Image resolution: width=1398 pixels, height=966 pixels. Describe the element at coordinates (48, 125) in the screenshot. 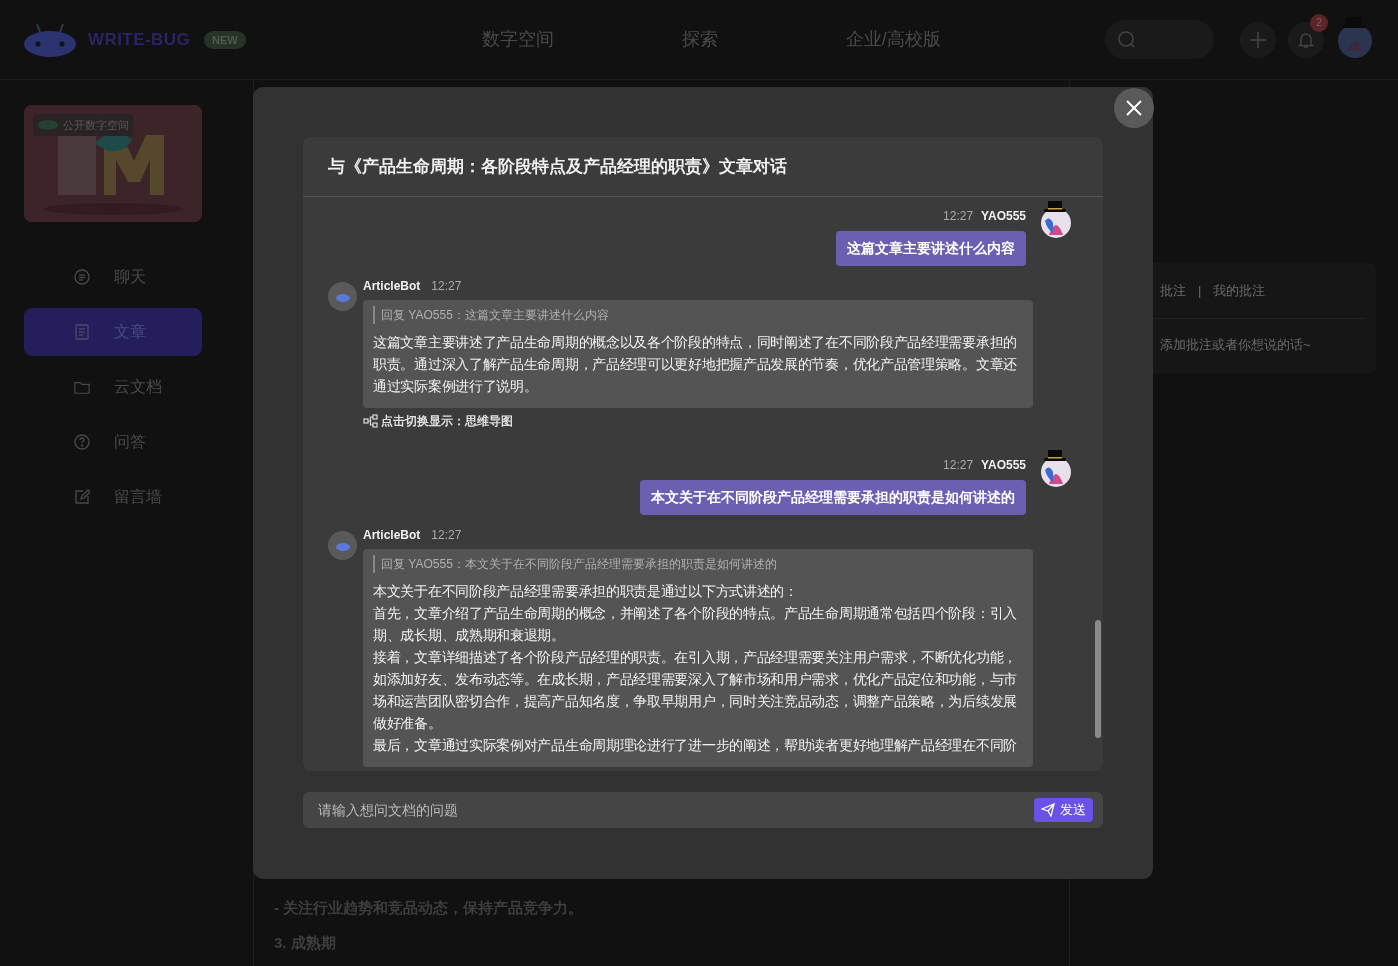

I see `cloud-icon` at that location.